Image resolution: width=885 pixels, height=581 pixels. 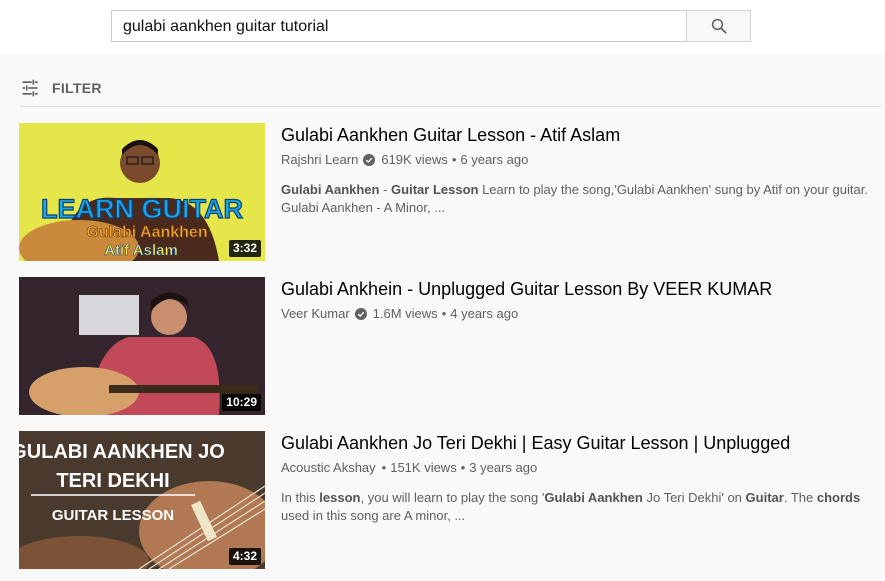 I want to click on search-query: gulabi aankhen guitar tutorial, so click(x=226, y=26).